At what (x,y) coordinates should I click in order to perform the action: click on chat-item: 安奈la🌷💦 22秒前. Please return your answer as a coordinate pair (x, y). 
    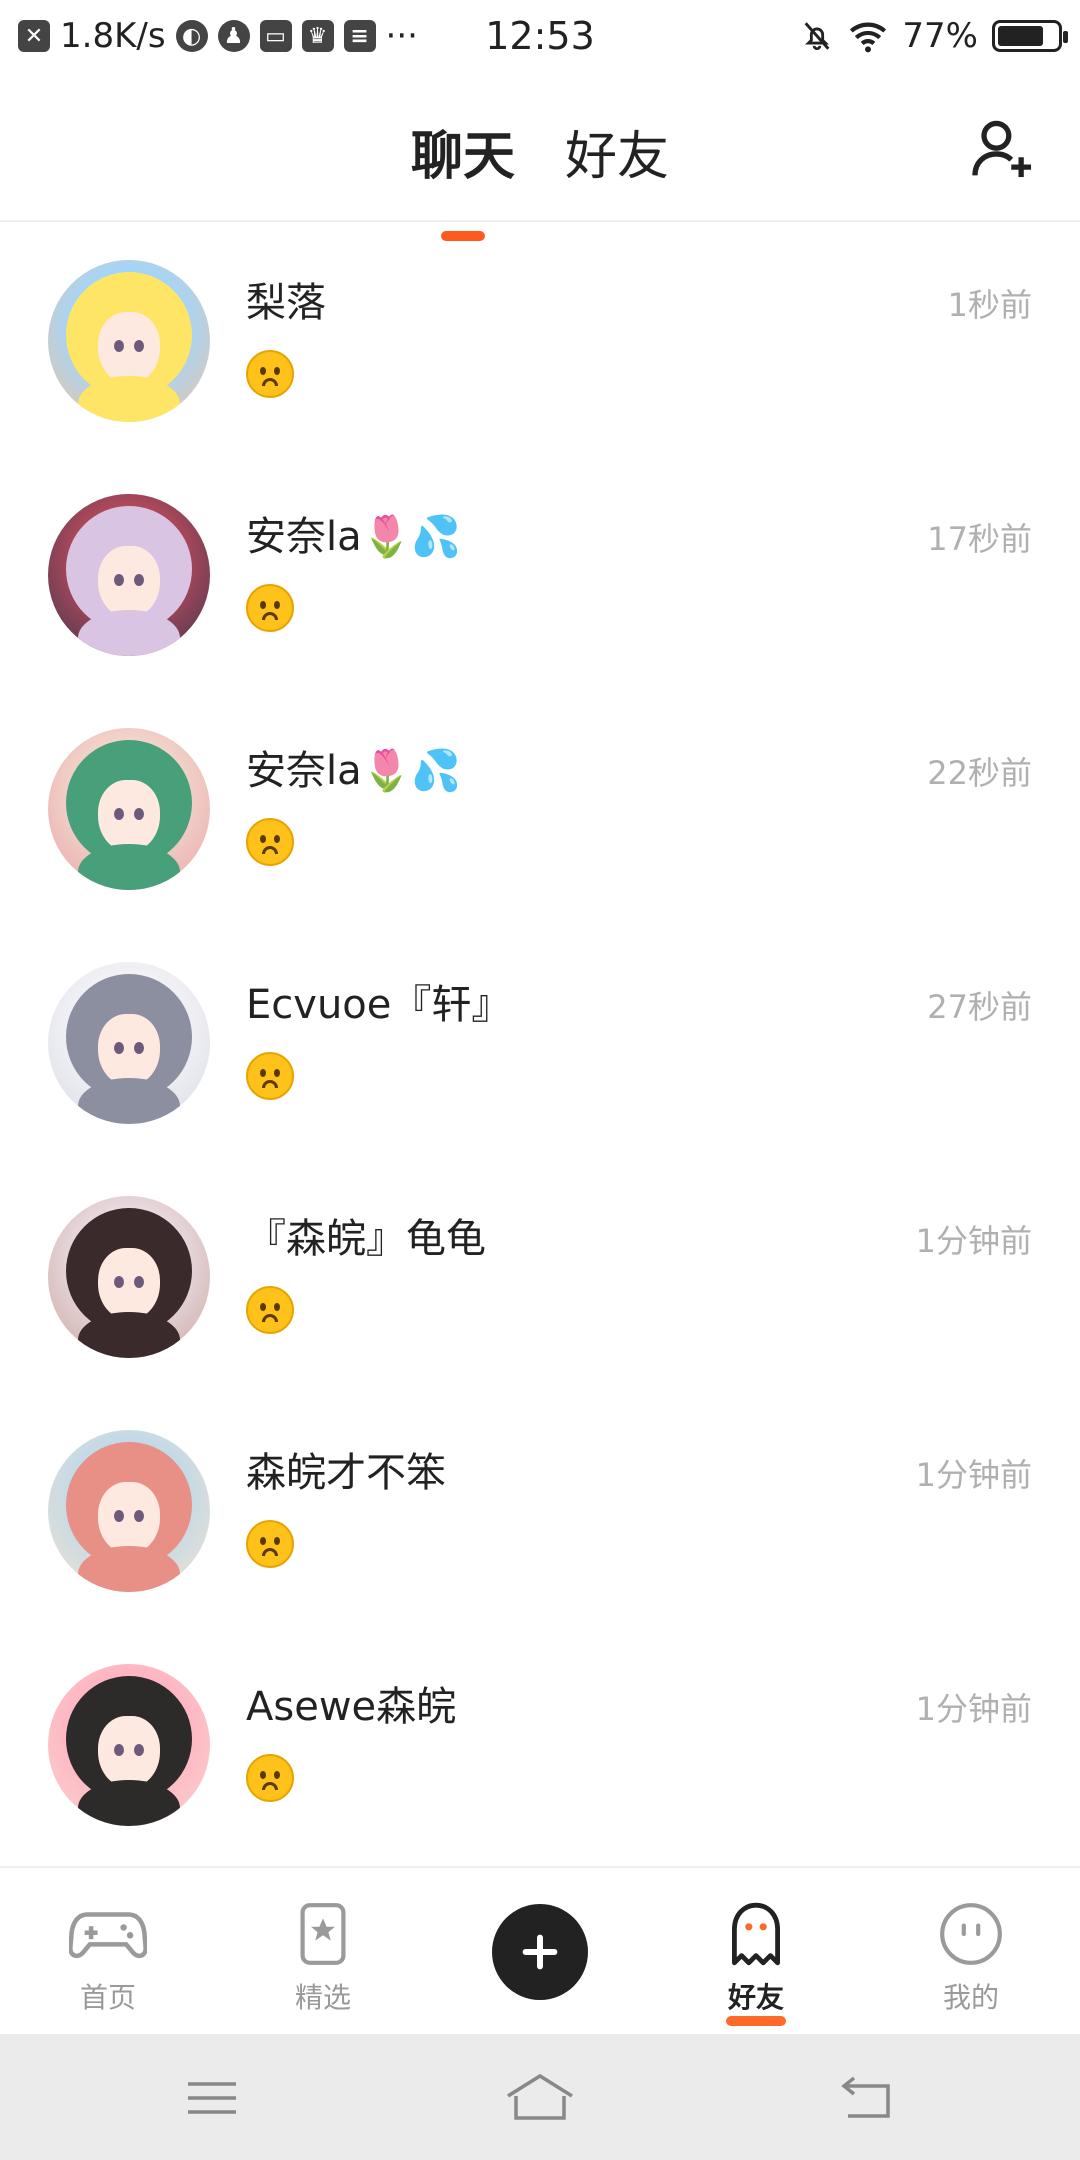
    Looking at the image, I should click on (540, 809).